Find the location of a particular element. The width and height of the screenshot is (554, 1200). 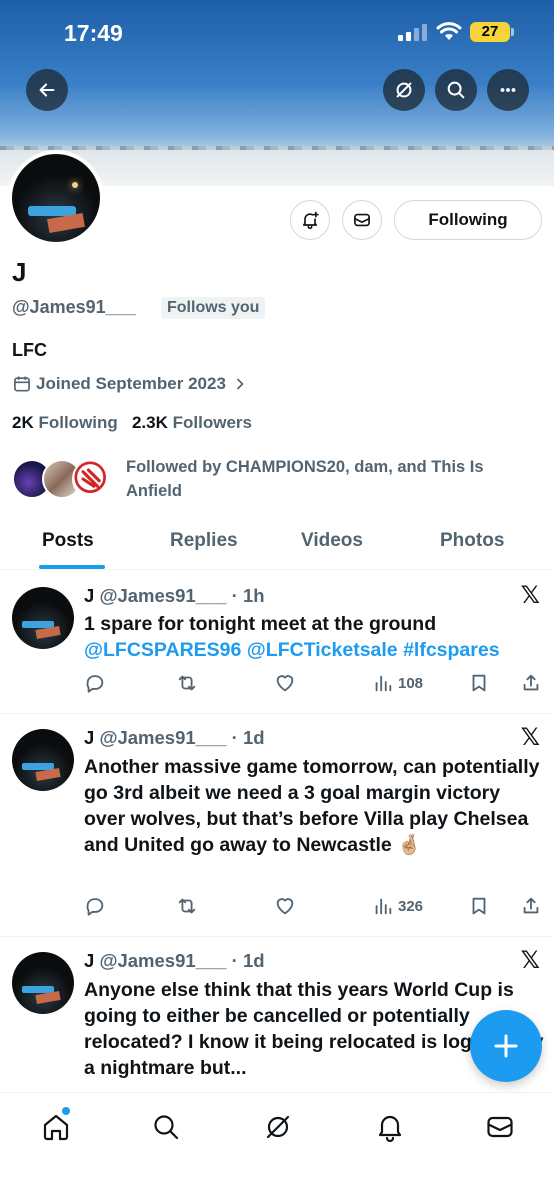

more-icon is located at coordinates (508, 90).